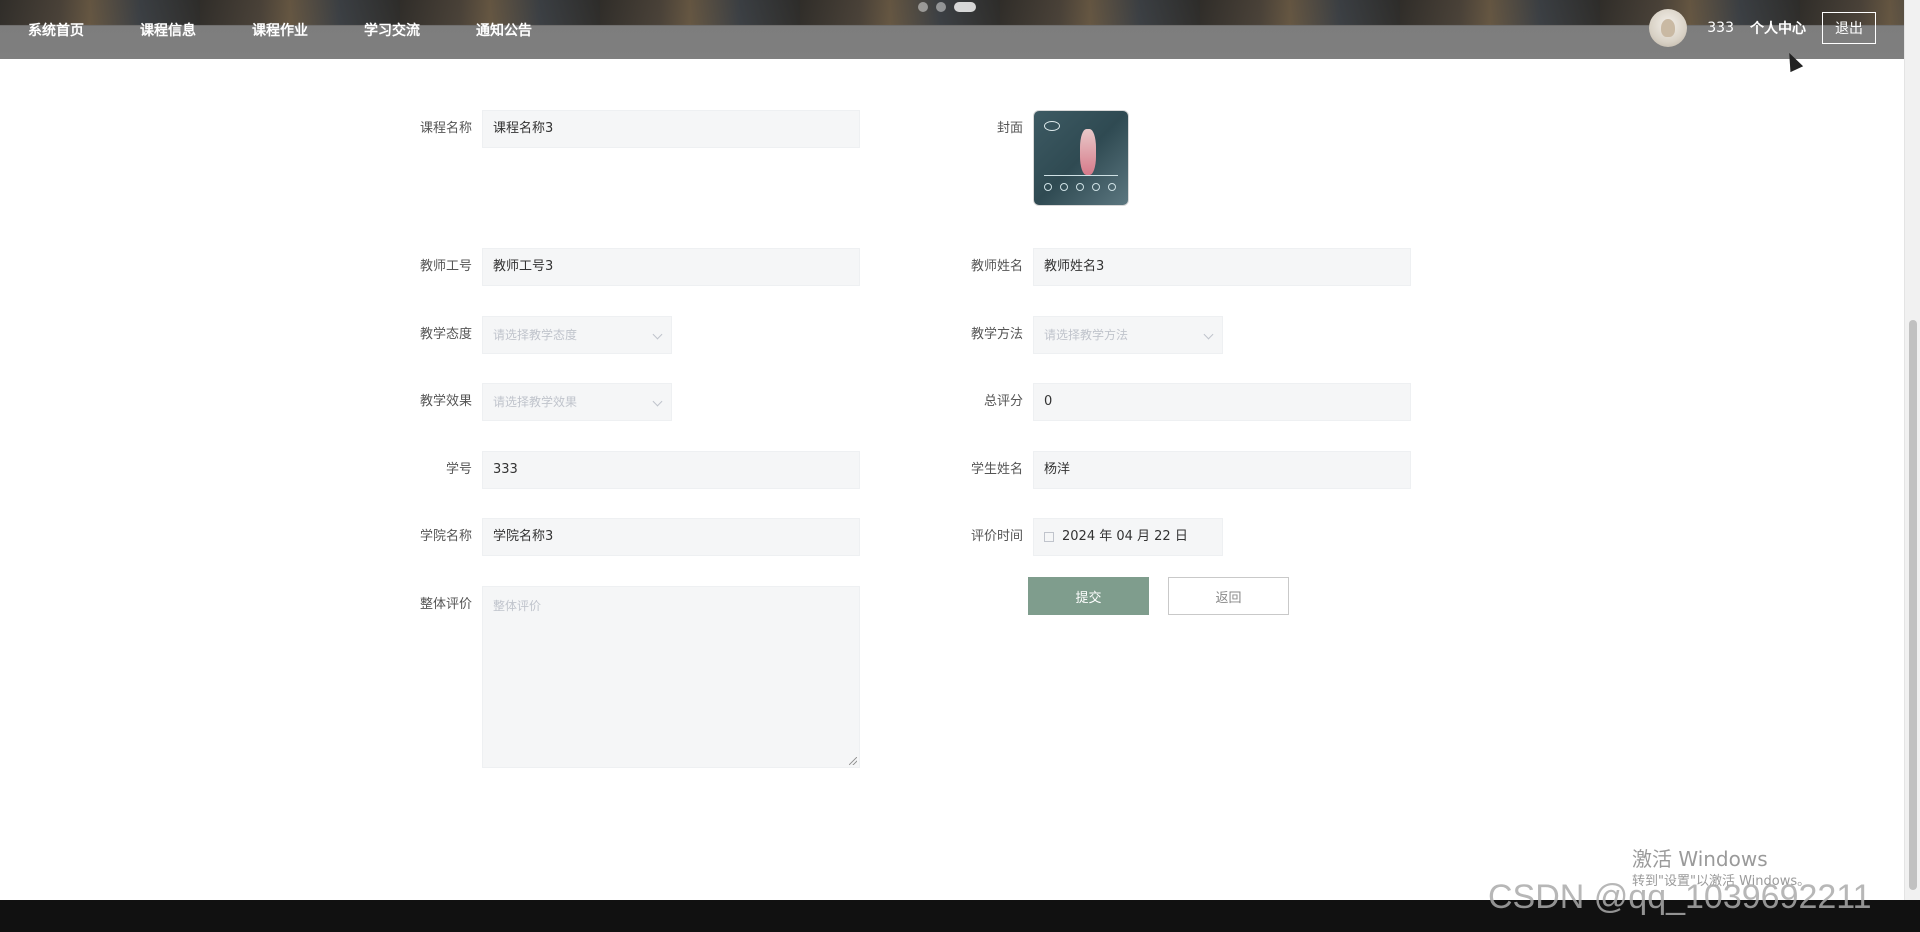  What do you see at coordinates (1668, 28) in the screenshot?
I see `avatar` at bounding box center [1668, 28].